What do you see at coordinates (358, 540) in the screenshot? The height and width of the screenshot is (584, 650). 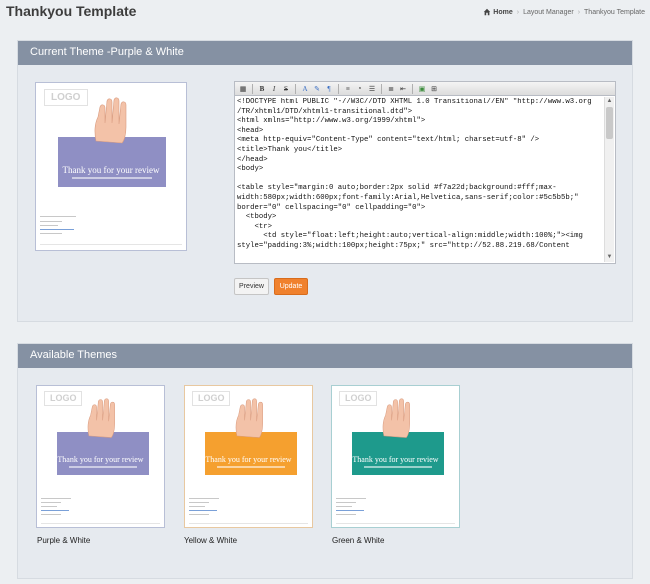 I see `theme-name-green: Green & White` at bounding box center [358, 540].